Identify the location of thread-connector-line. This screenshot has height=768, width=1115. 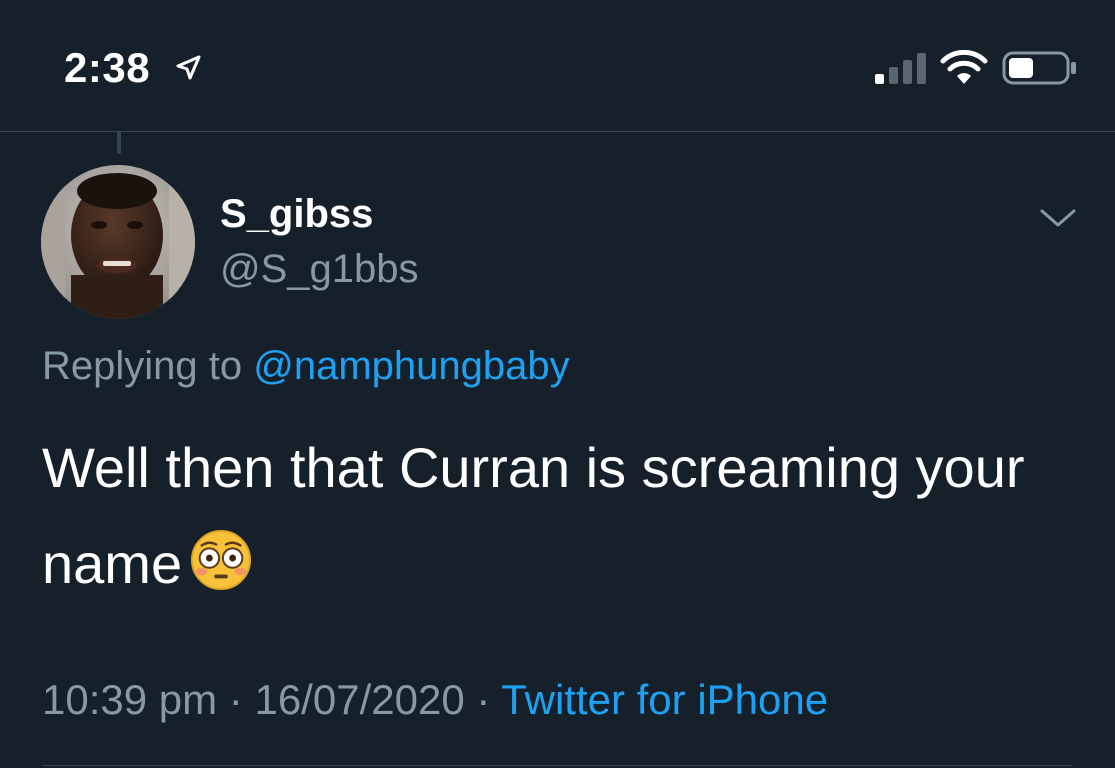
(119, 143).